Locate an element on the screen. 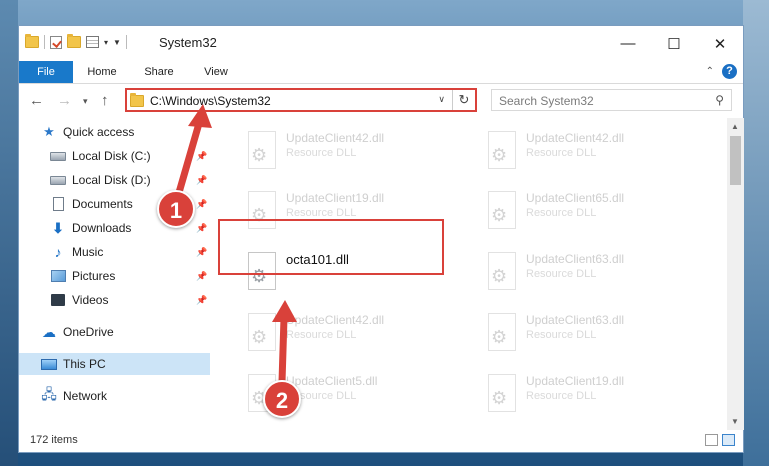 This screenshot has width=769, height=466. callout-1: 1 is located at coordinates (176, 209).